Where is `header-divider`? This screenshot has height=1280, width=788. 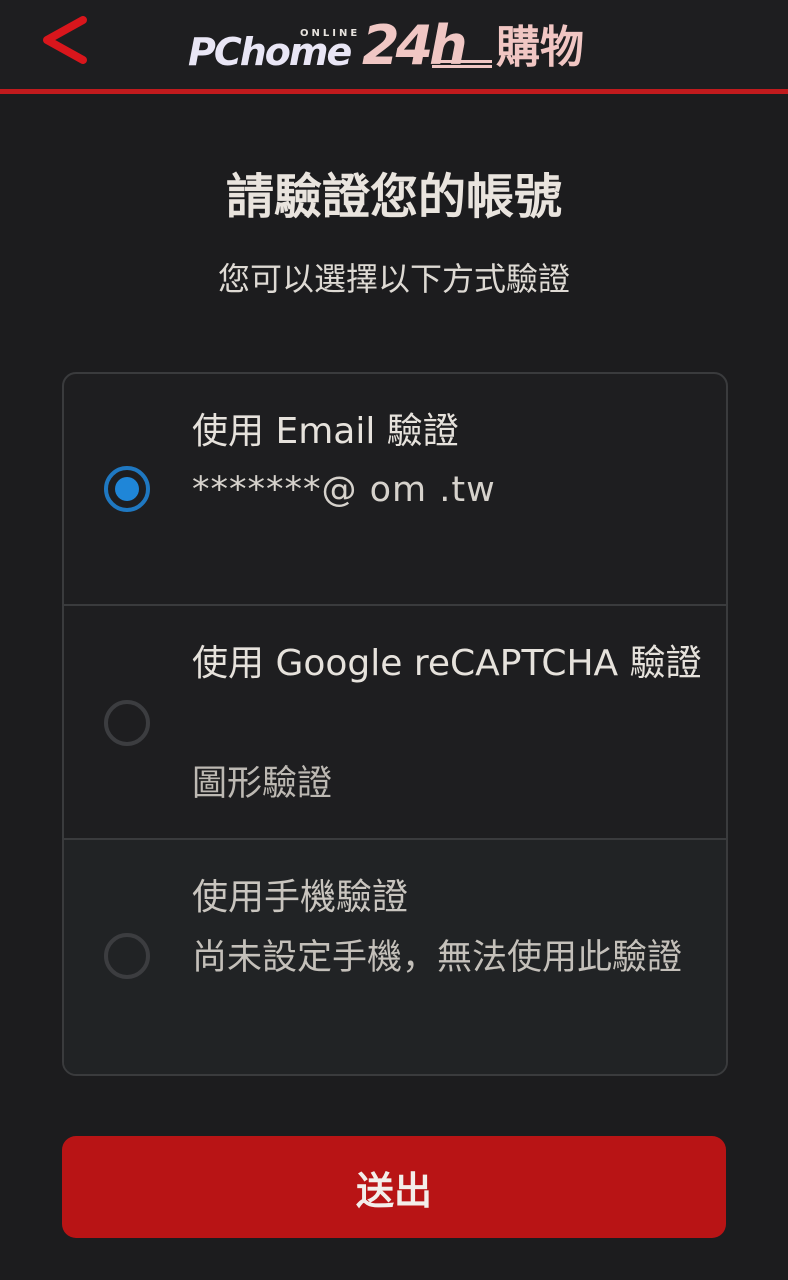
header-divider is located at coordinates (394, 91).